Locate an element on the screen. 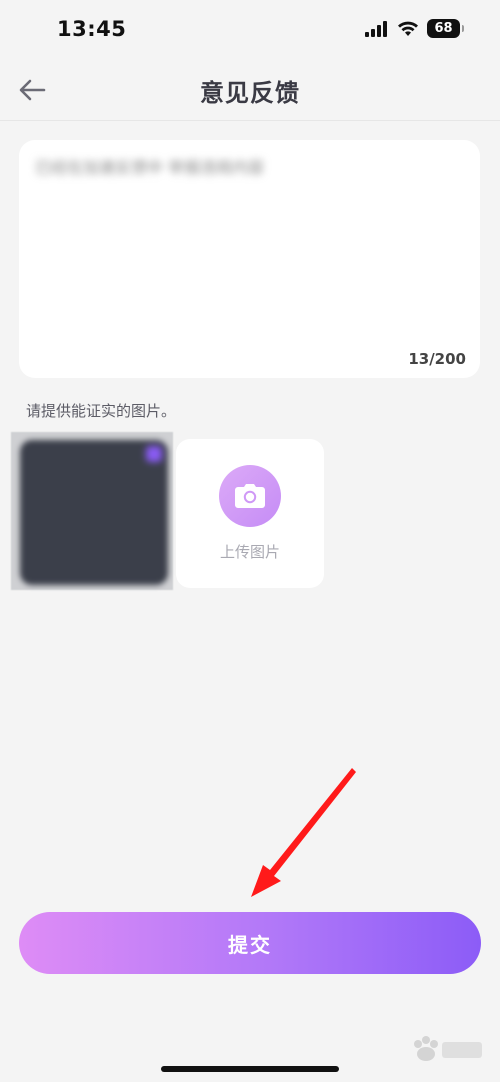 The image size is (500, 1082). submit-button: 提交 is located at coordinates (250, 943).